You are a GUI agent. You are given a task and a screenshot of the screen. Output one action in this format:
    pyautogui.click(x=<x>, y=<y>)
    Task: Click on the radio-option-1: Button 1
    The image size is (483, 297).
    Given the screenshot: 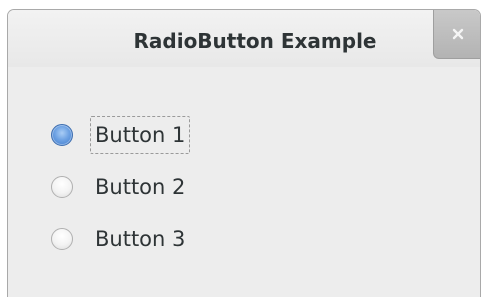 What is the action you would take?
    pyautogui.click(x=121, y=135)
    